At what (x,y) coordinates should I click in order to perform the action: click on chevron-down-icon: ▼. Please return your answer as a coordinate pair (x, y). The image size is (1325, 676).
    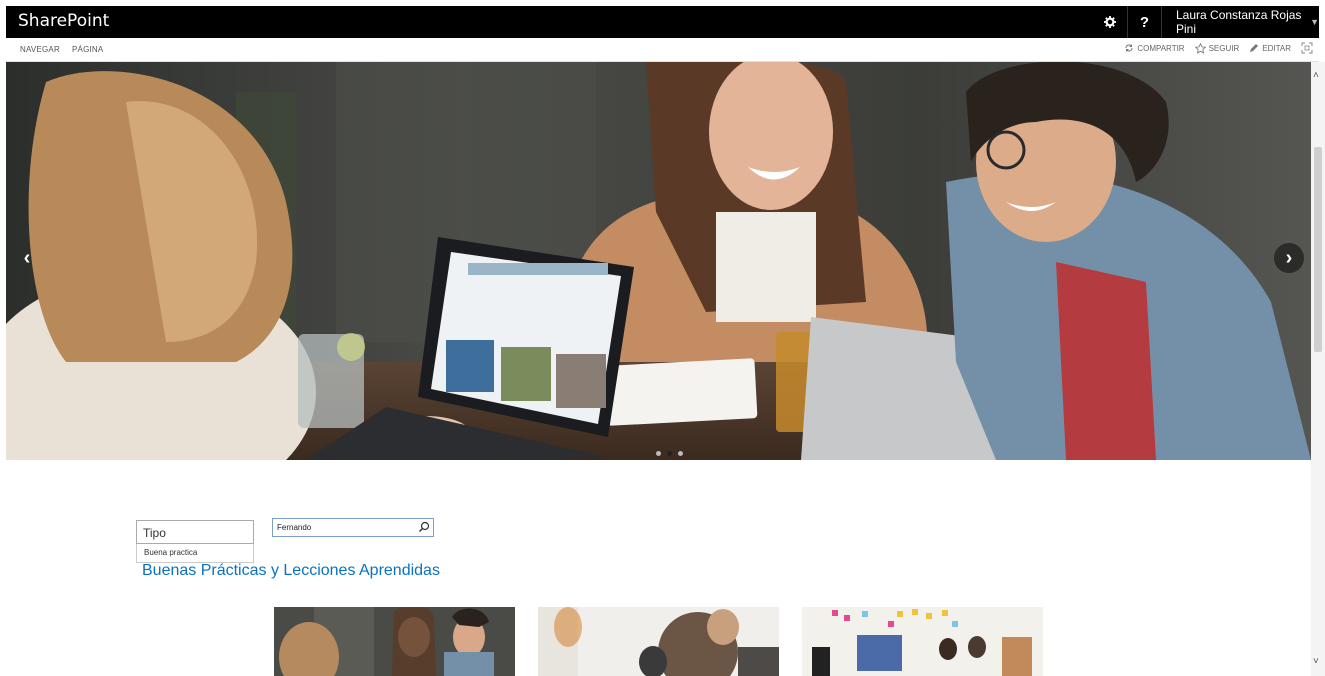
    Looking at the image, I should click on (1314, 22).